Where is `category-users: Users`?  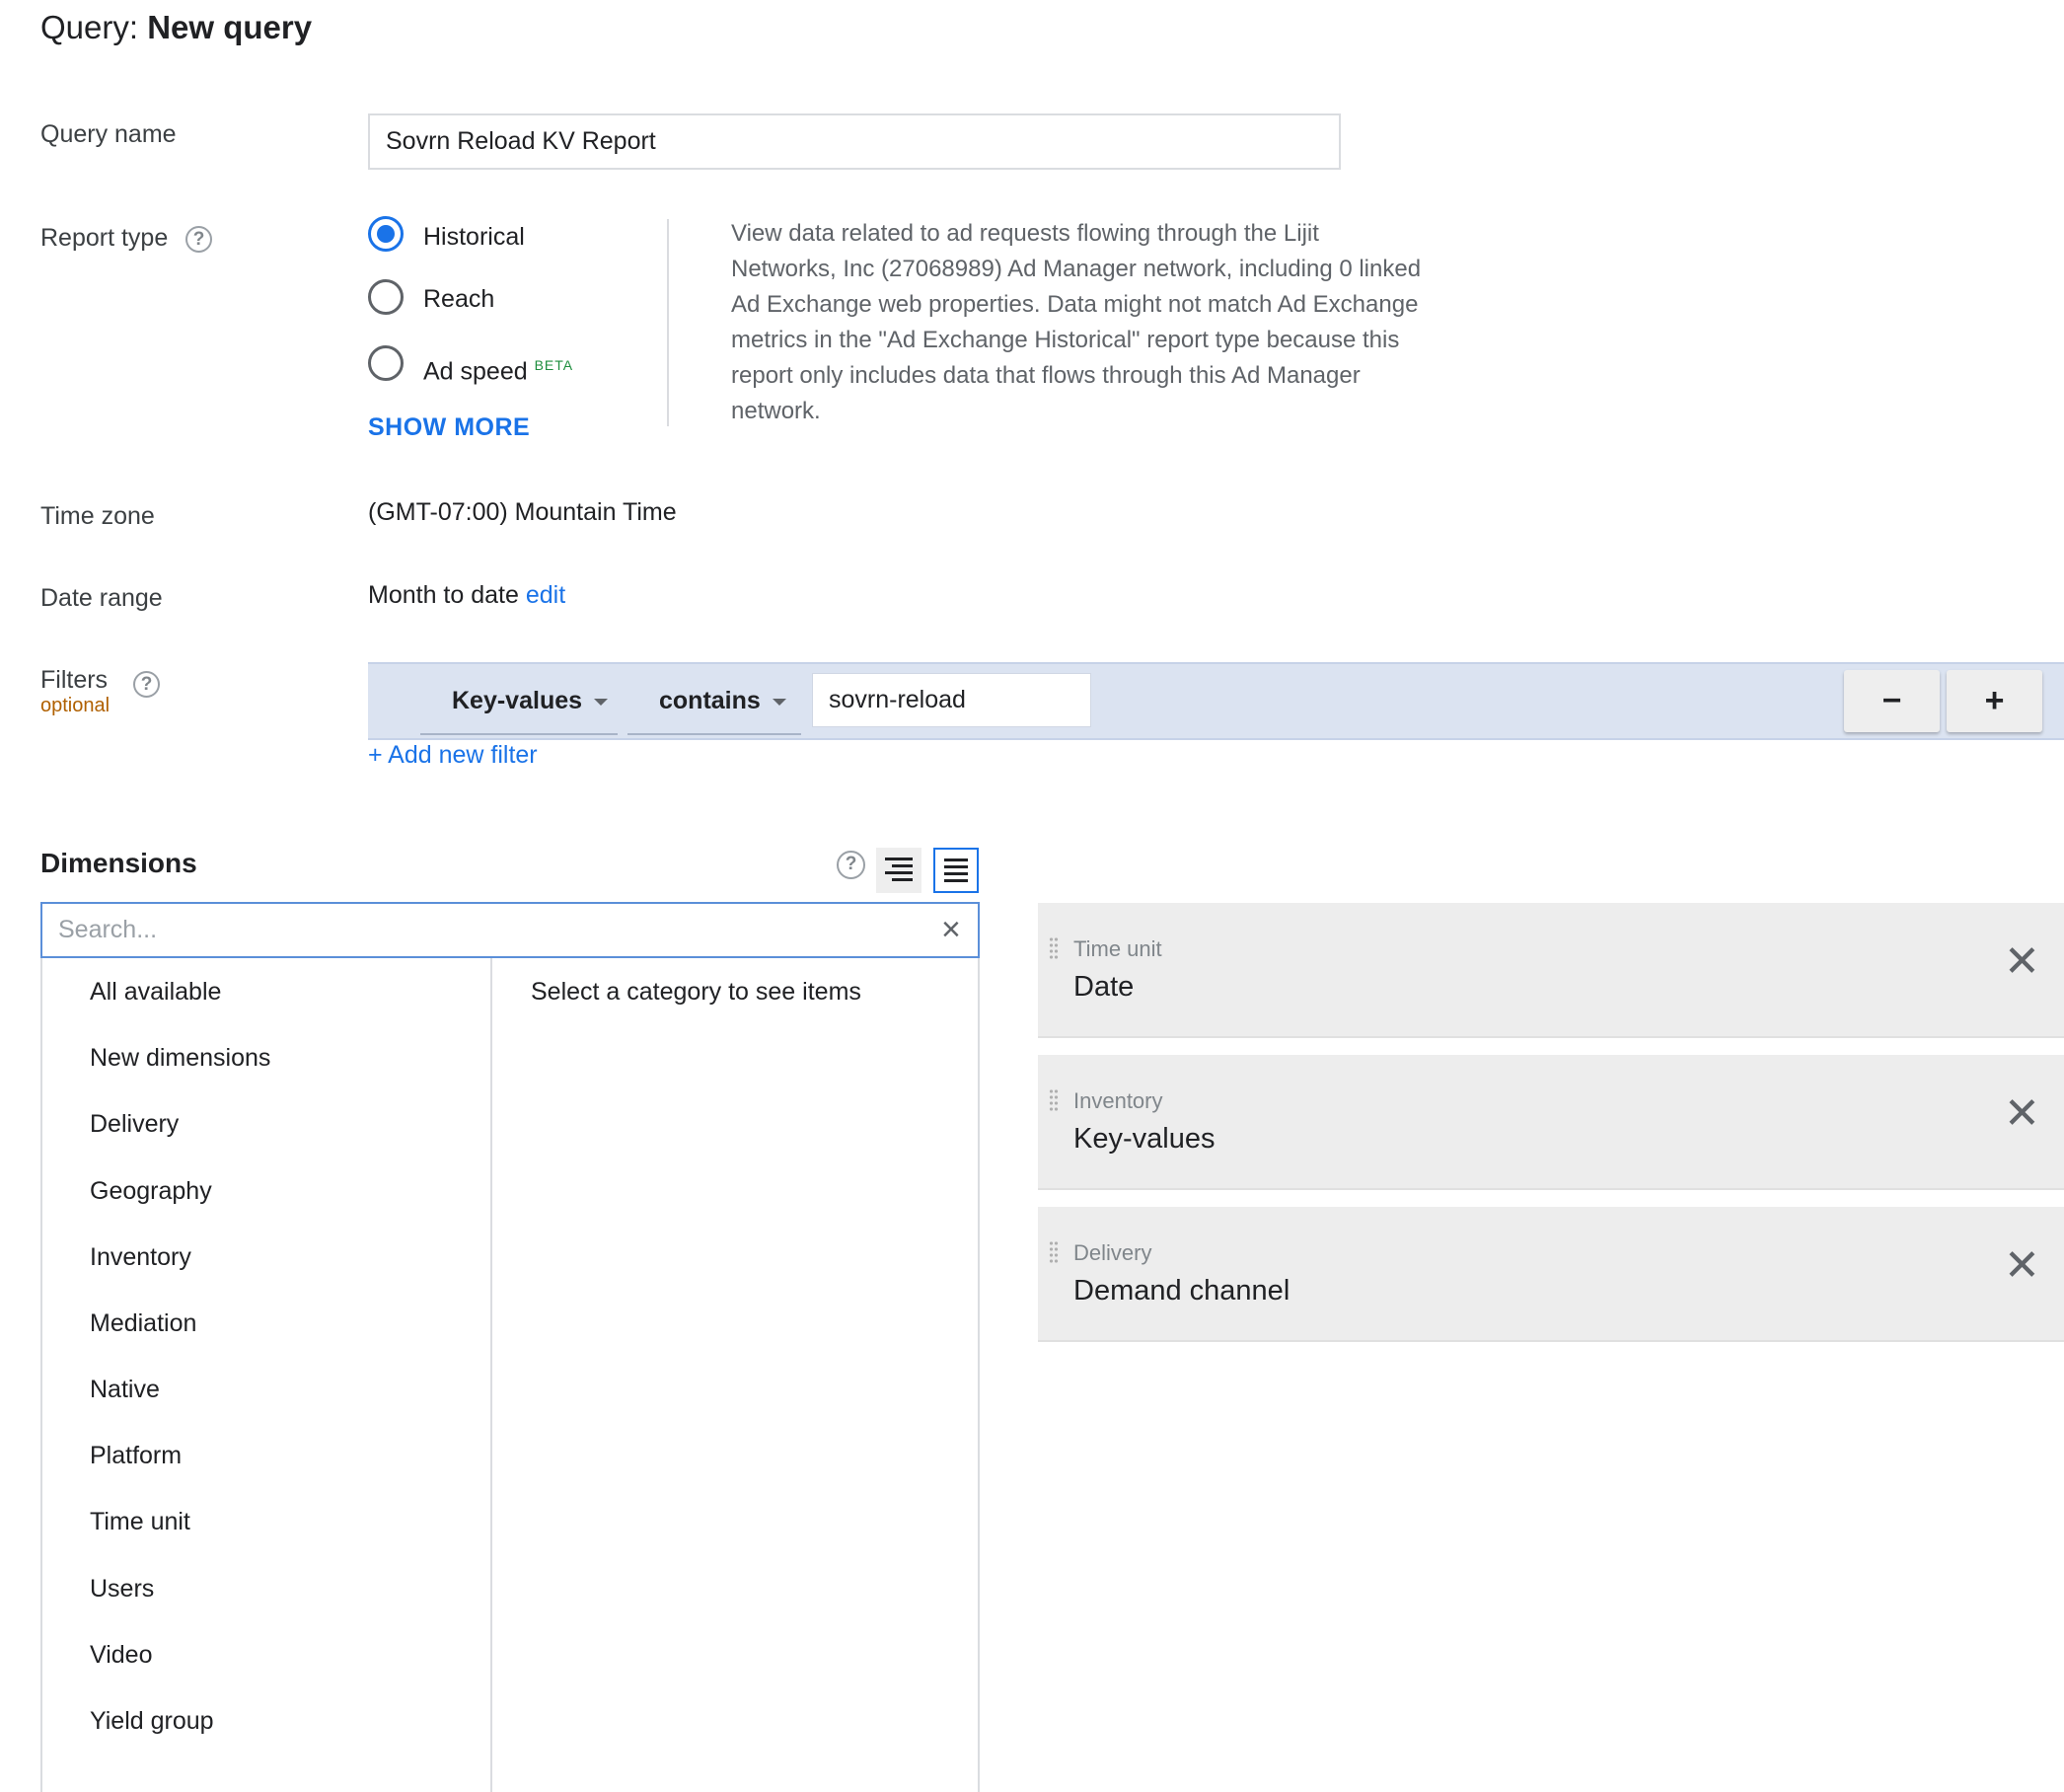 category-users: Users is located at coordinates (122, 1588).